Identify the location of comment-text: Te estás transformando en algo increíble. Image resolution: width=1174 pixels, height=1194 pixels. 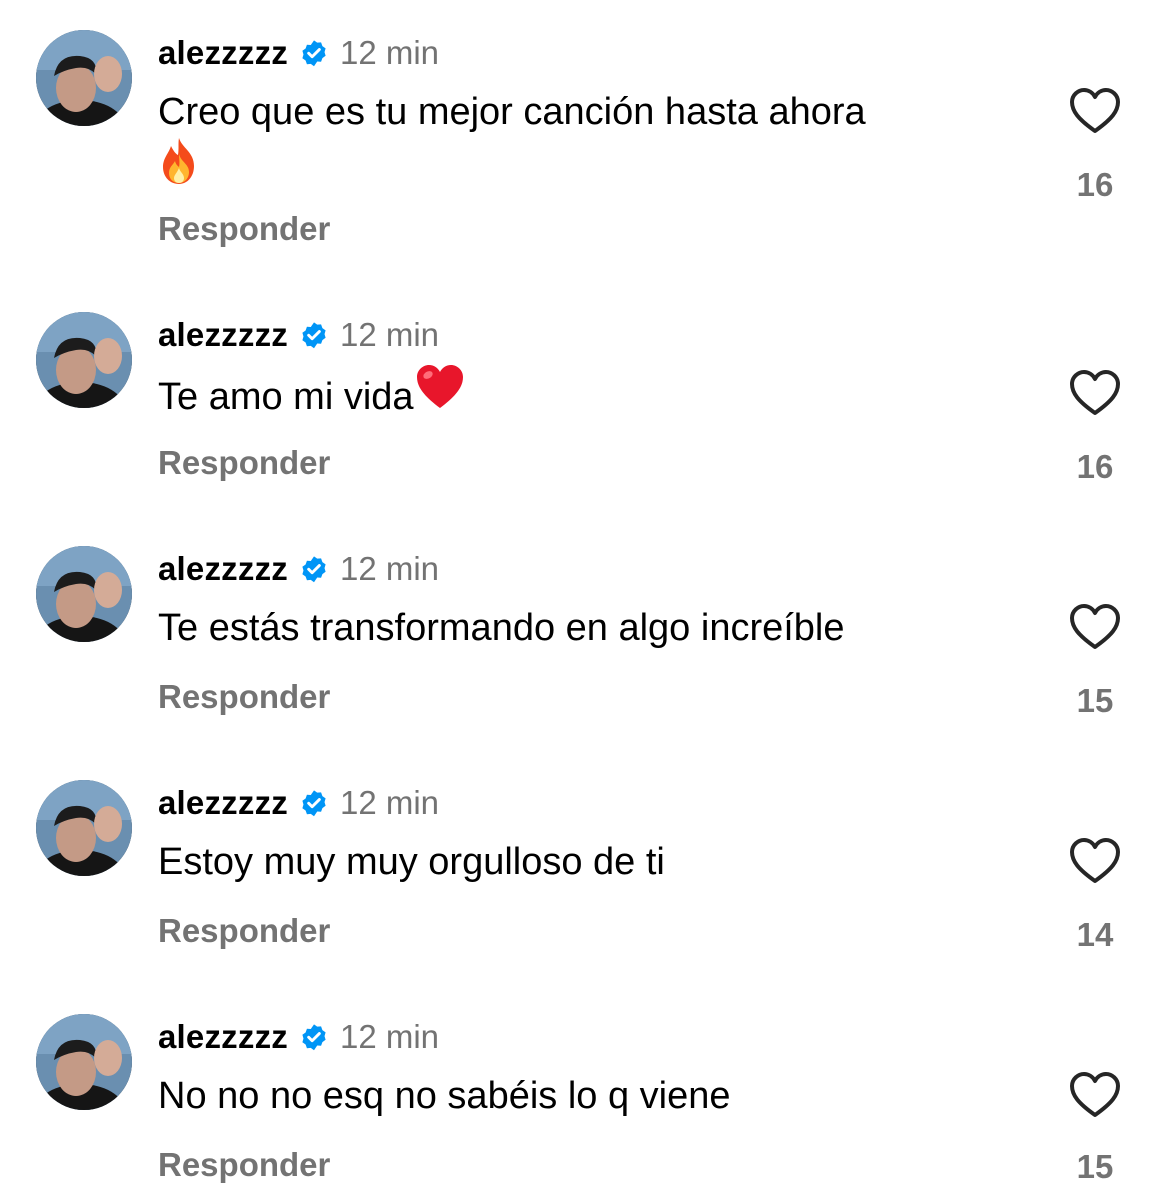
(501, 628).